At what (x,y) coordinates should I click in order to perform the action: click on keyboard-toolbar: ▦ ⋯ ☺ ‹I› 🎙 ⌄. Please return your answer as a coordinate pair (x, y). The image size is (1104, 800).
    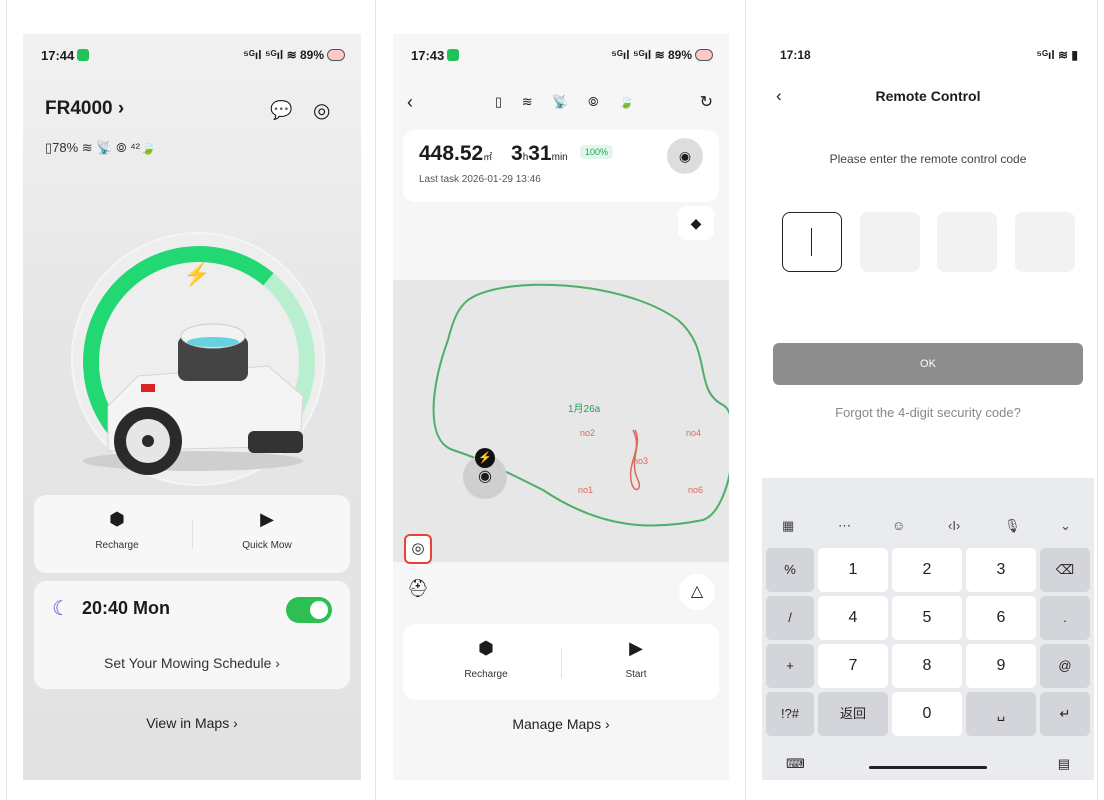
    Looking at the image, I should click on (928, 527).